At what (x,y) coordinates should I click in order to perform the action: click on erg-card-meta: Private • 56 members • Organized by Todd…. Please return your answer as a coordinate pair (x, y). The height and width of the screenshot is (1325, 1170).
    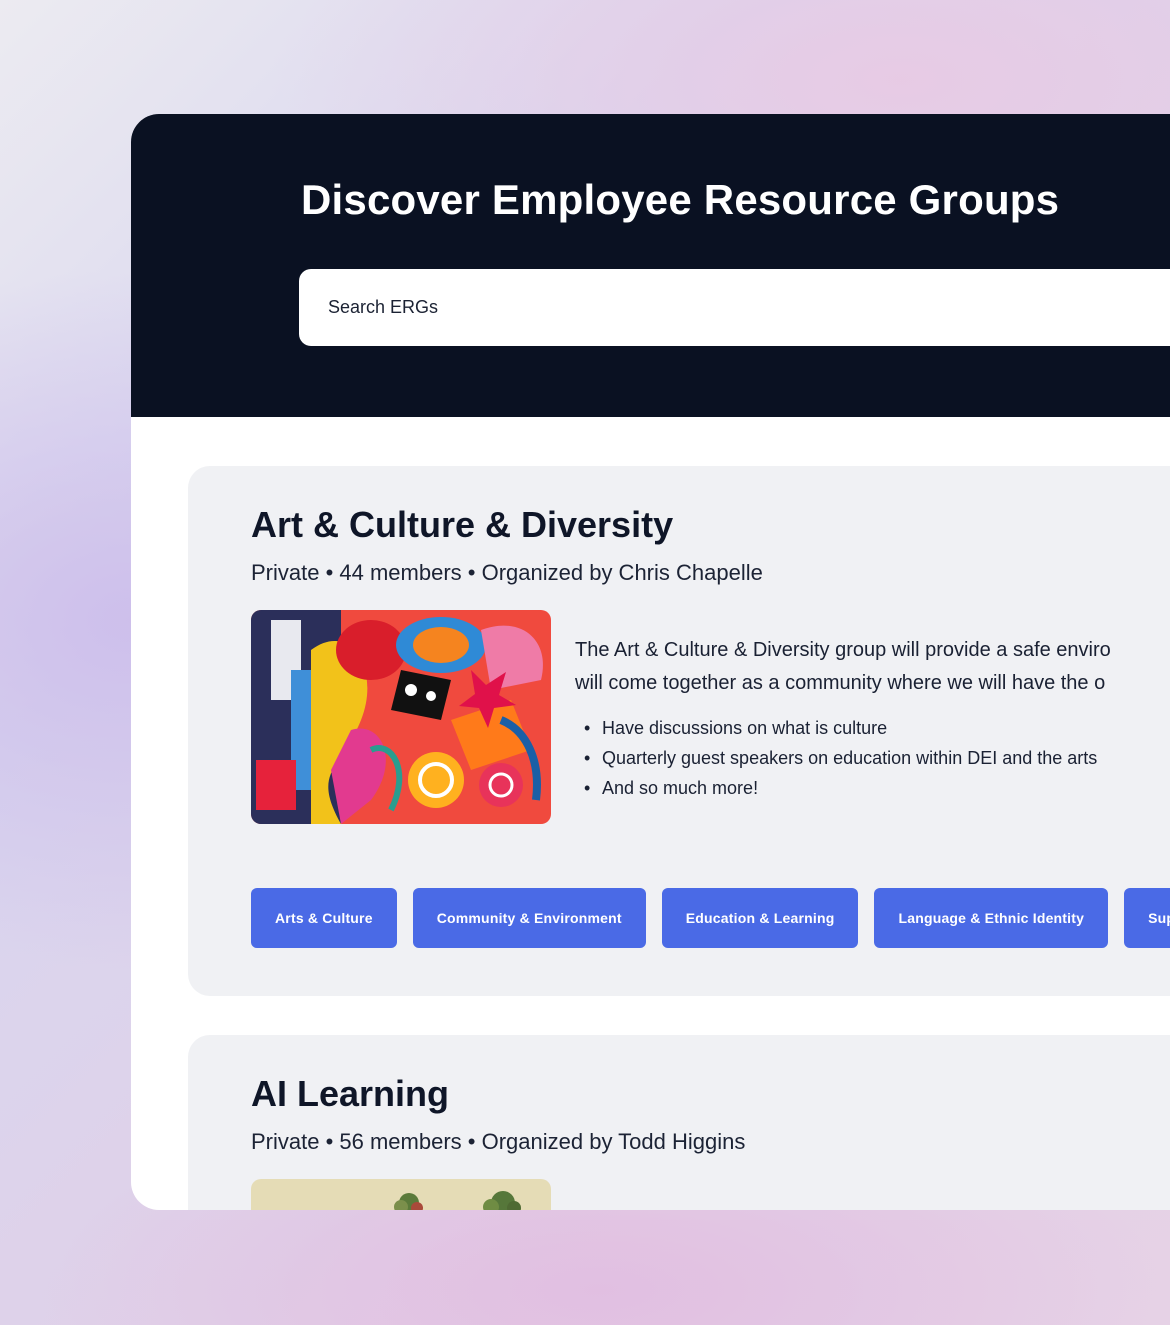
    Looking at the image, I should click on (498, 1141).